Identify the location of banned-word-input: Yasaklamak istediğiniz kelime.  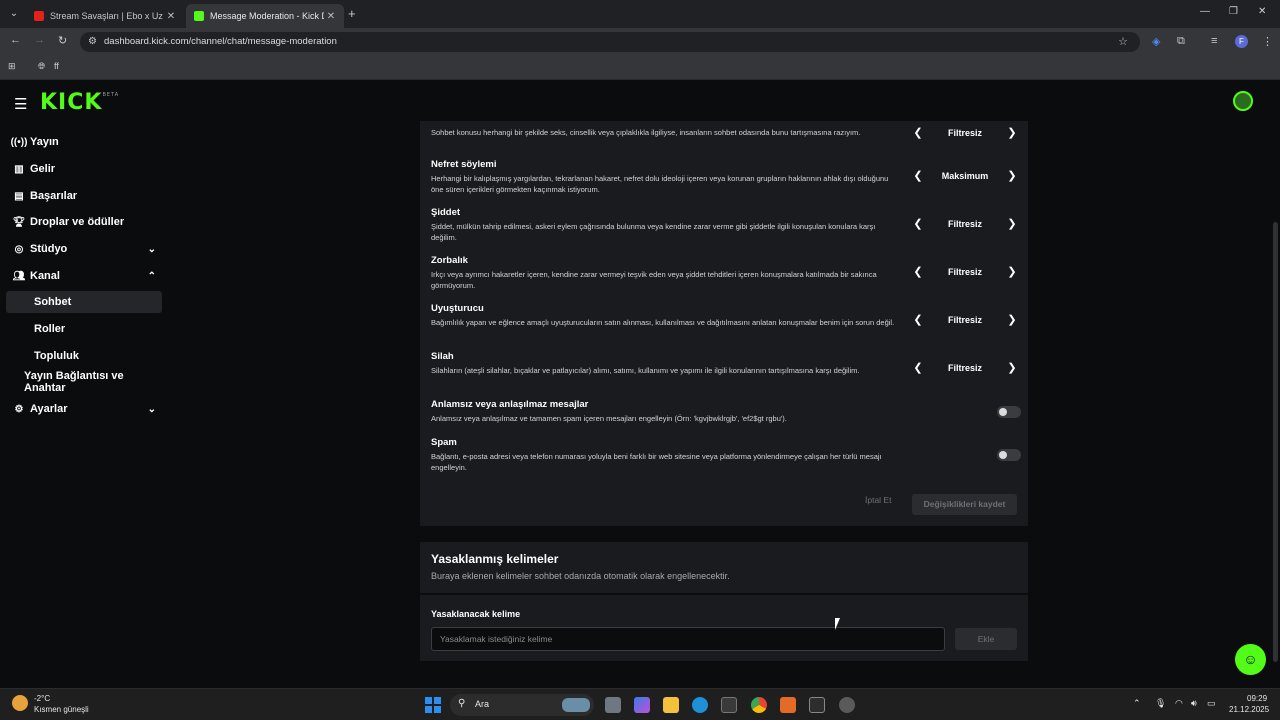
(688, 639).